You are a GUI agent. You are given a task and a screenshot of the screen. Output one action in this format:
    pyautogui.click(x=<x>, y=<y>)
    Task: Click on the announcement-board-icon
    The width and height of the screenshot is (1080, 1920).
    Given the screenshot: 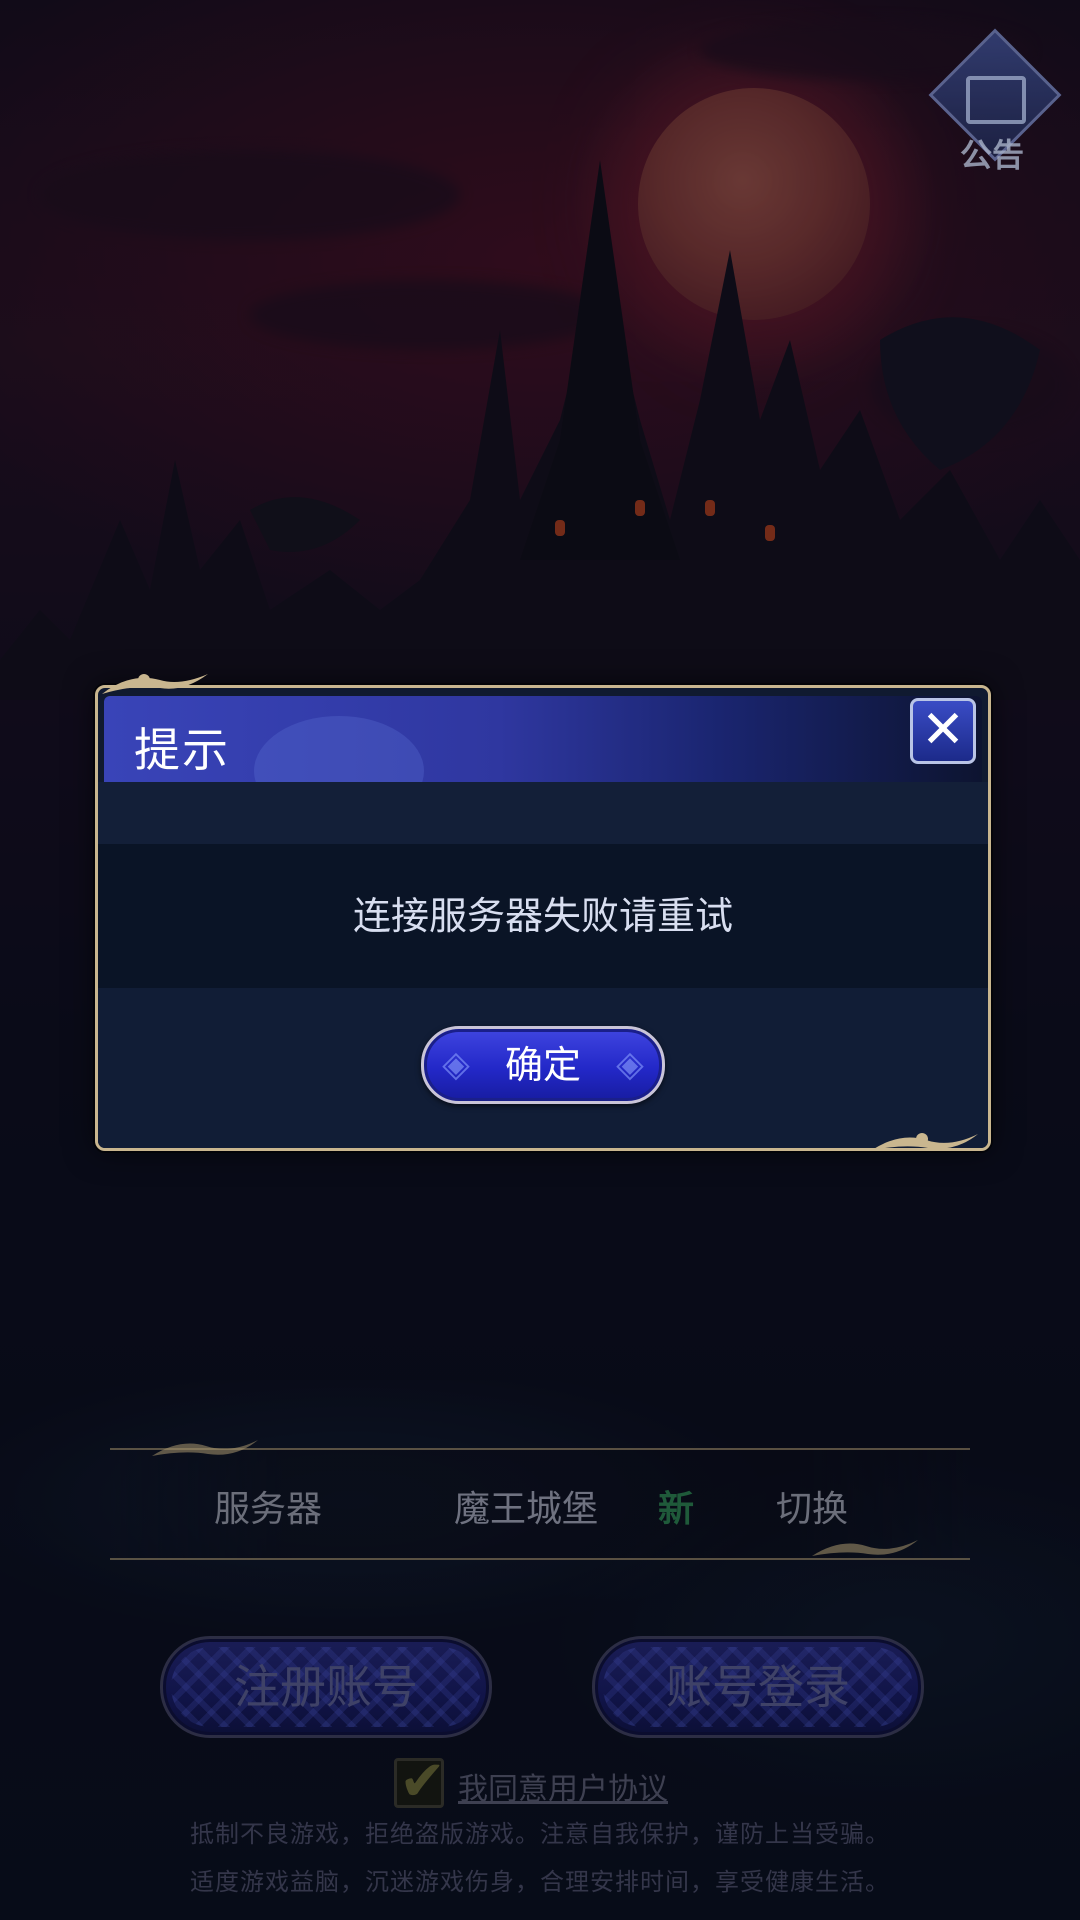 What is the action you would take?
    pyautogui.click(x=996, y=100)
    